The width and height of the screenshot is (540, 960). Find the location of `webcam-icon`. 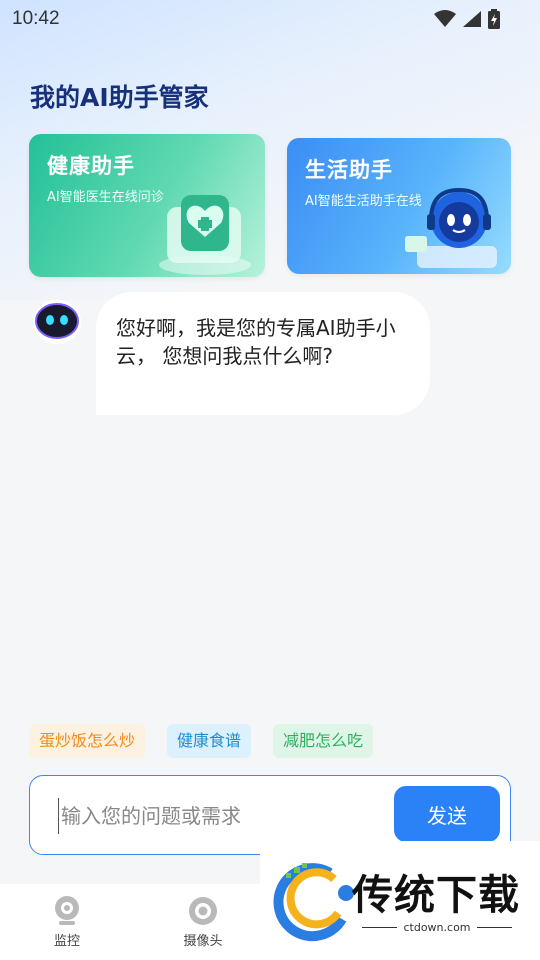

webcam-icon is located at coordinates (67, 910).